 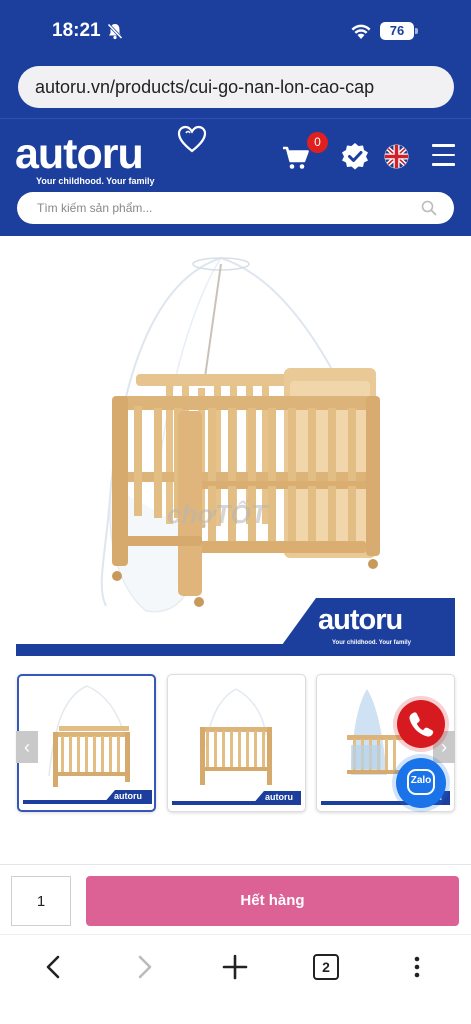 What do you see at coordinates (76, 30) in the screenshot?
I see `status-time: 18:21` at bounding box center [76, 30].